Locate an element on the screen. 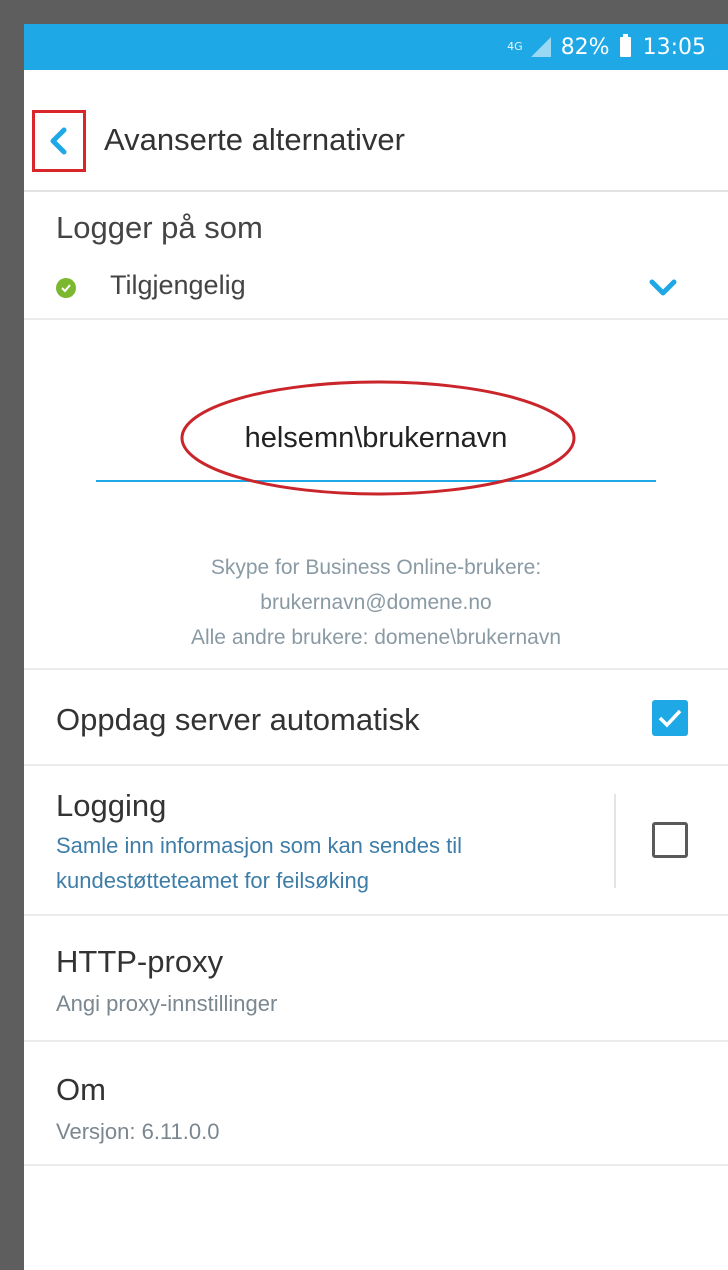 This screenshot has width=728, height=1270. signal-icon is located at coordinates (540, 47).